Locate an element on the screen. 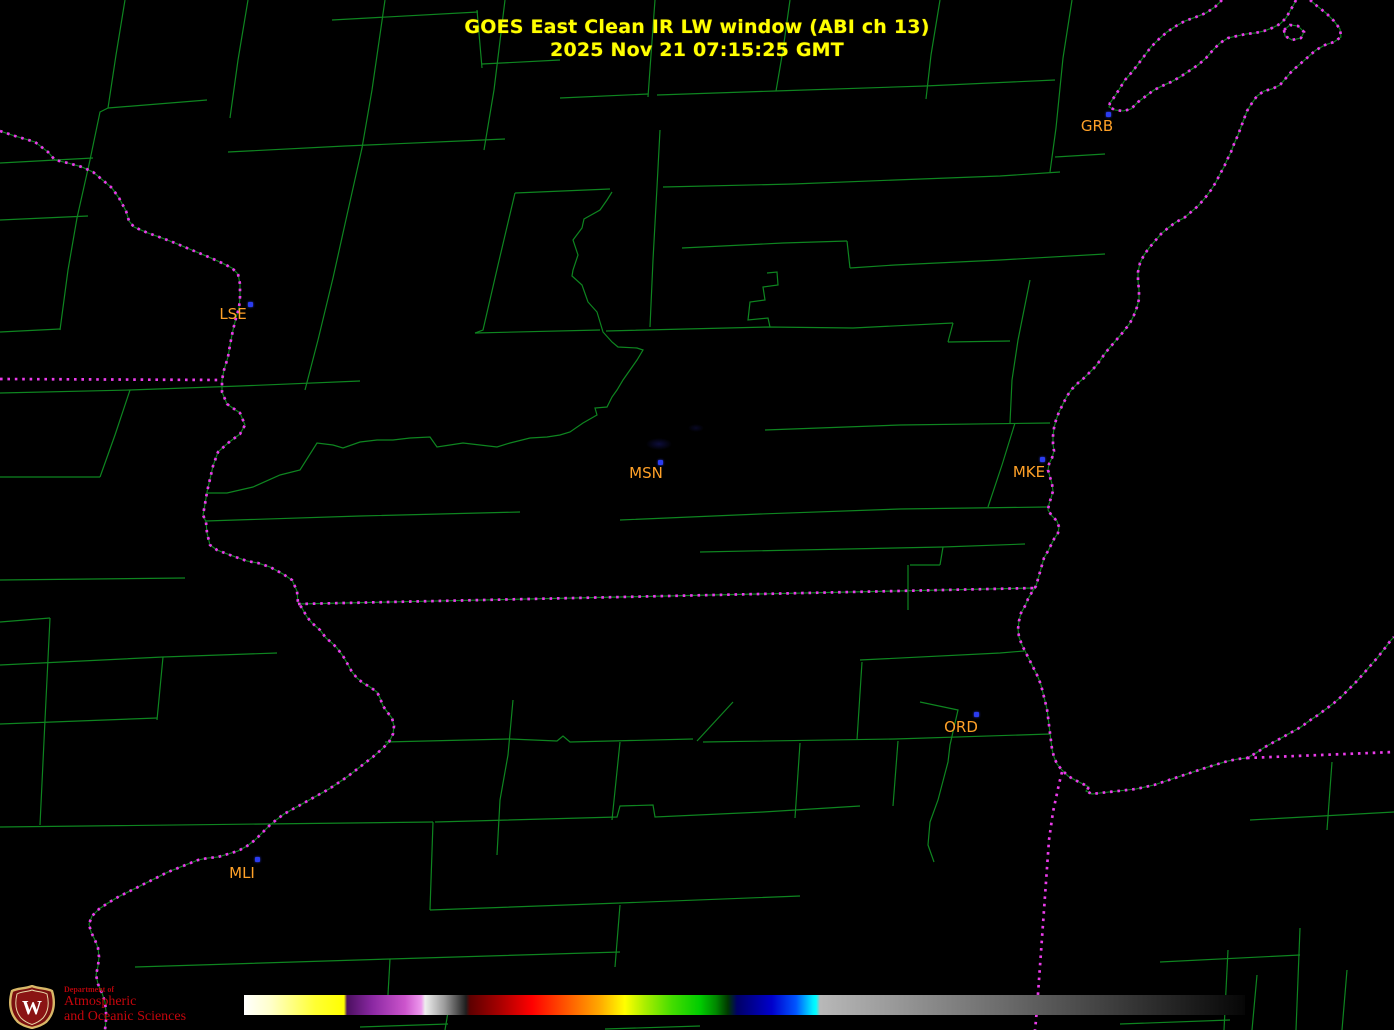 The image size is (1394, 1030). image-timestamp: 2025 Nov 21 07:15:25 GMT is located at coordinates (697, 50).